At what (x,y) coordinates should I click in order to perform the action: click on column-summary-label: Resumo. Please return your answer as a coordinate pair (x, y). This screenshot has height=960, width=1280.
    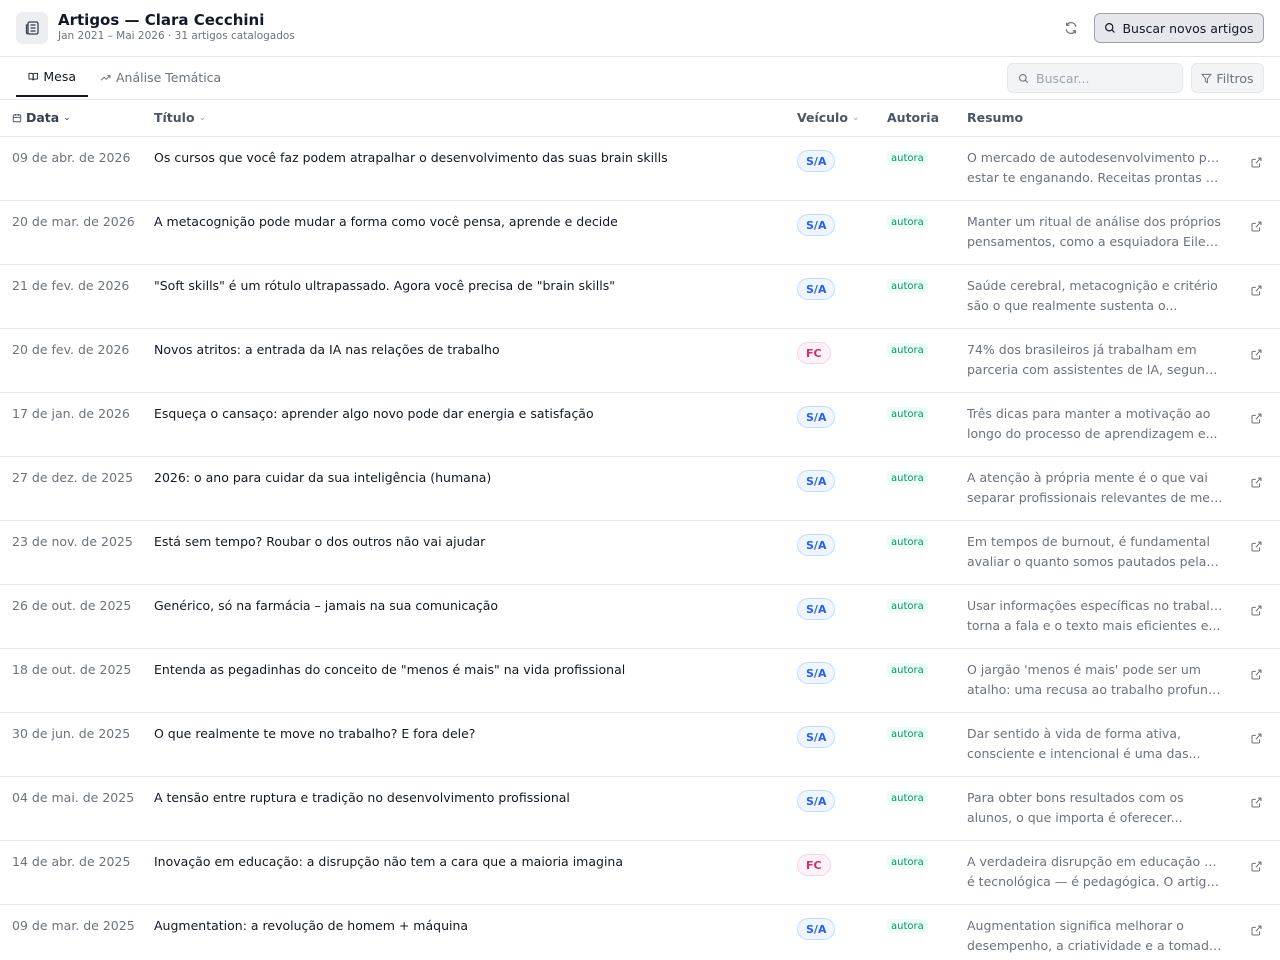
    Looking at the image, I should click on (995, 117).